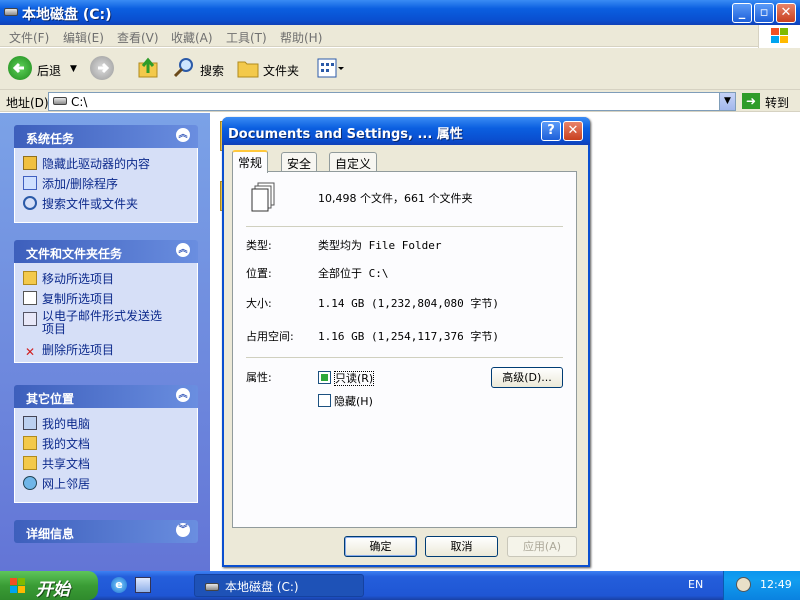 This screenshot has height=600, width=800. I want to click on window-titlebar, so click(400, 12).